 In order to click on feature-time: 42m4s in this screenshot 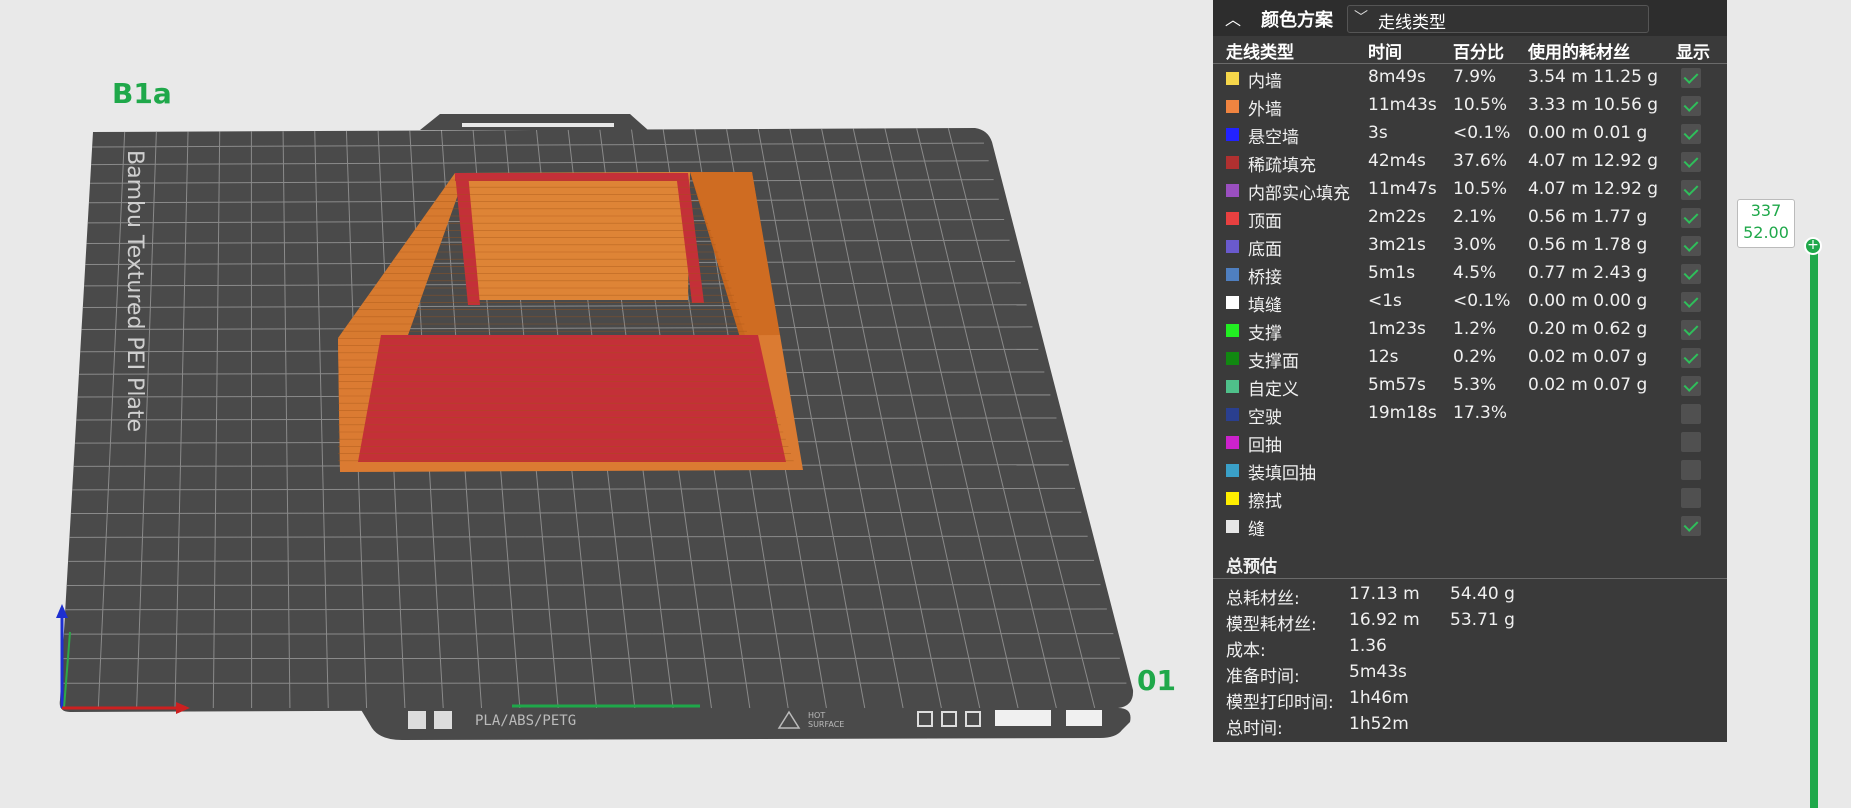, I will do `click(1397, 161)`.